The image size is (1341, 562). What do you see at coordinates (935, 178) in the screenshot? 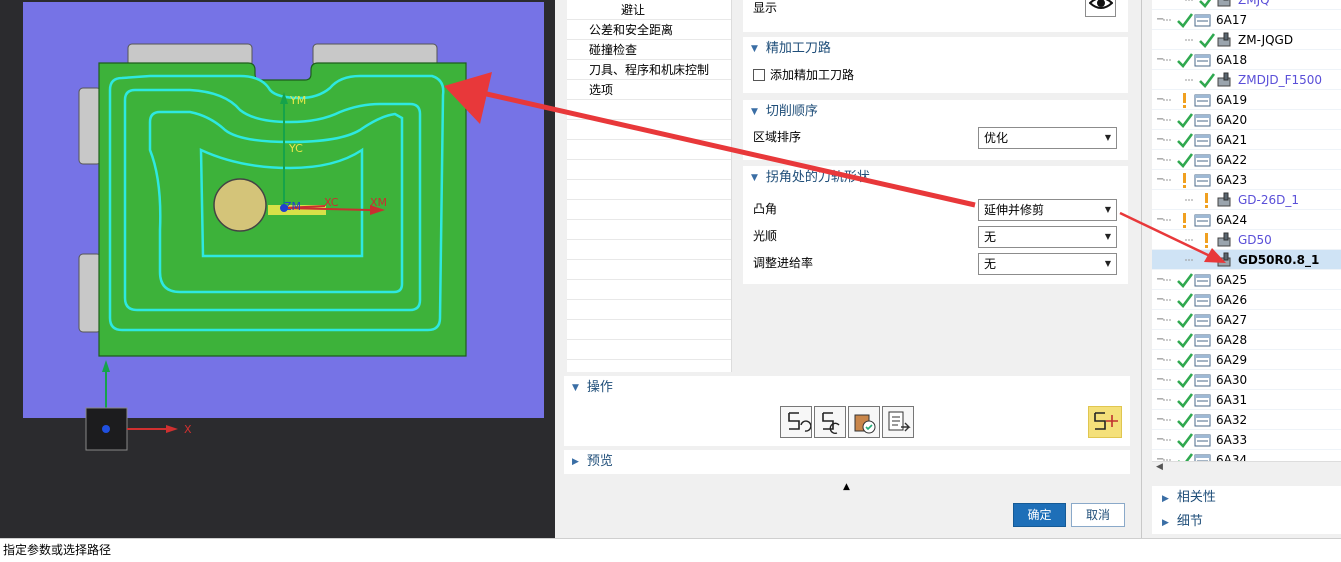
I see `corner-section-header: ▼ 拐角处的刀轨形状` at bounding box center [935, 178].